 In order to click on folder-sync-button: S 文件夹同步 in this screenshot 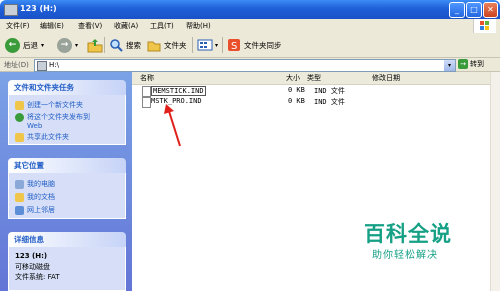, I will do `click(254, 45)`.